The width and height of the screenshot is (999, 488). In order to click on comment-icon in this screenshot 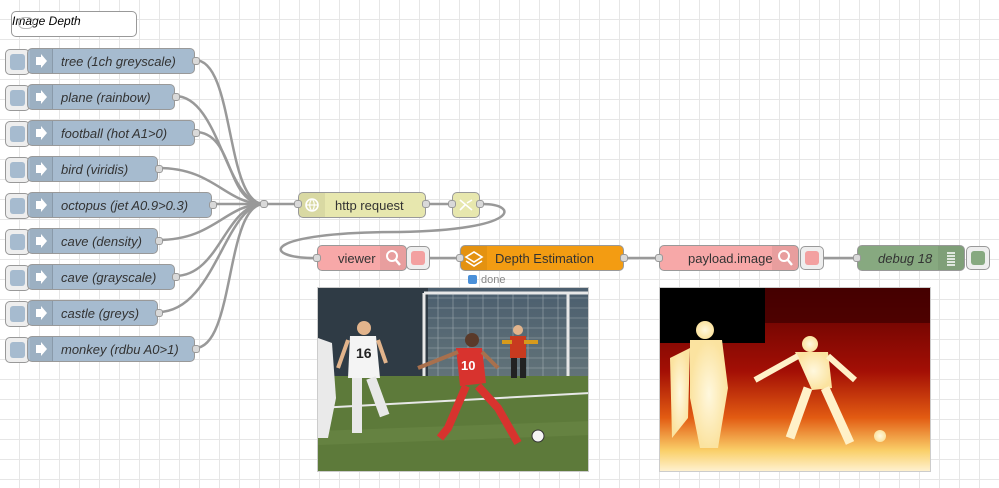, I will do `click(26, 23)`.